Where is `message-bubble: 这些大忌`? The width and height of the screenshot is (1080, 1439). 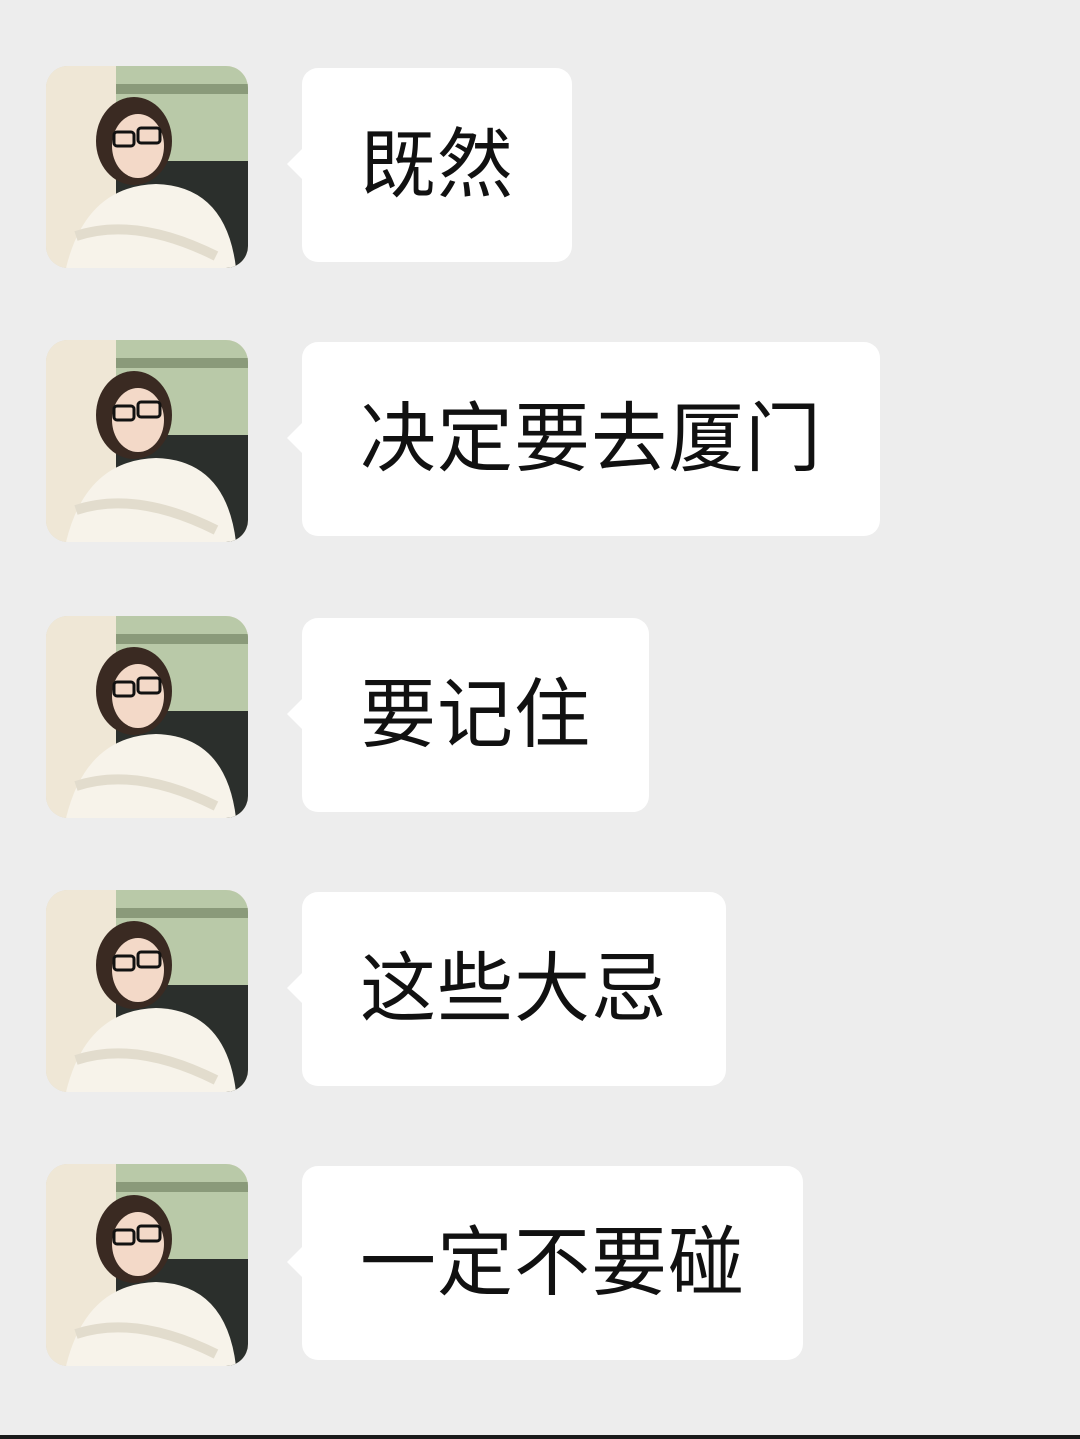
message-bubble: 这些大忌 is located at coordinates (506, 989).